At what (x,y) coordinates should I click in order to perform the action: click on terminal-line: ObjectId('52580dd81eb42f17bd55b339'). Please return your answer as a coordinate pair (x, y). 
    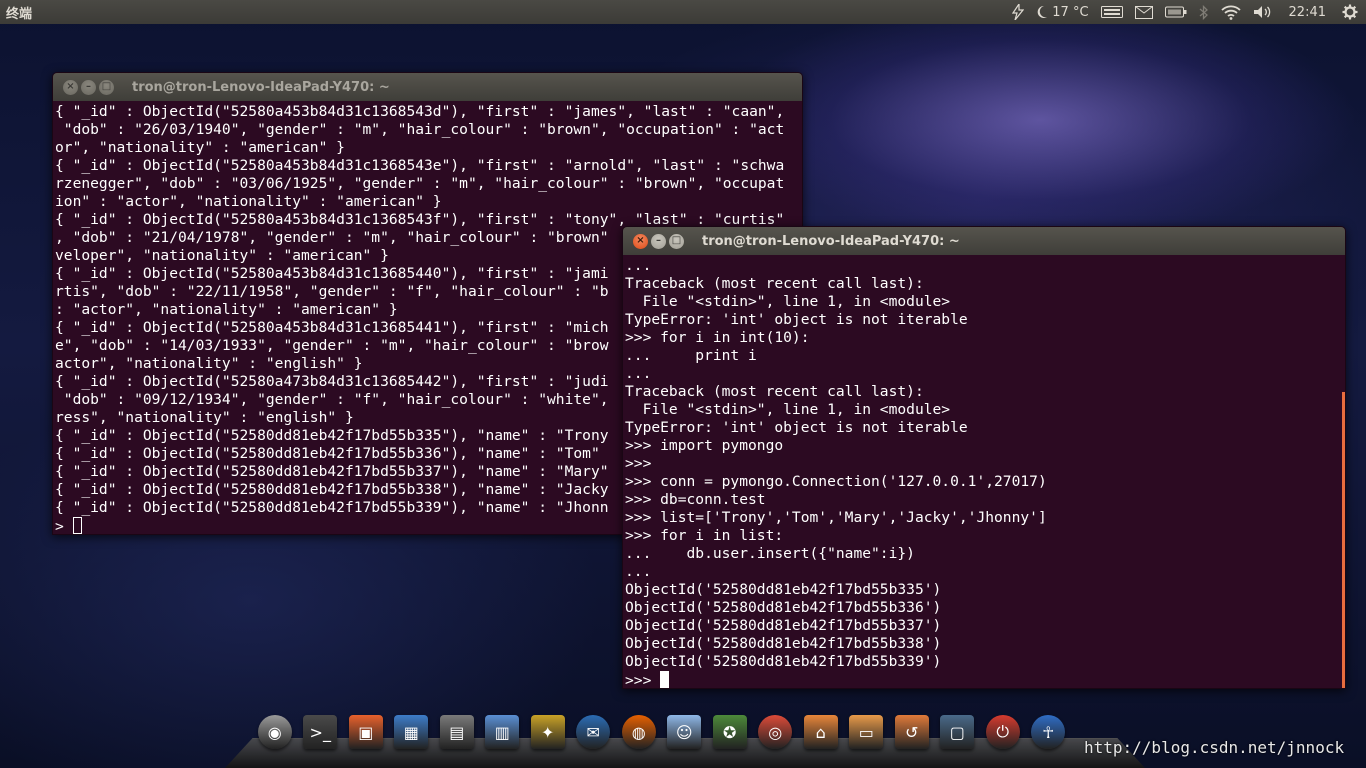
    Looking at the image, I should click on (783, 661).